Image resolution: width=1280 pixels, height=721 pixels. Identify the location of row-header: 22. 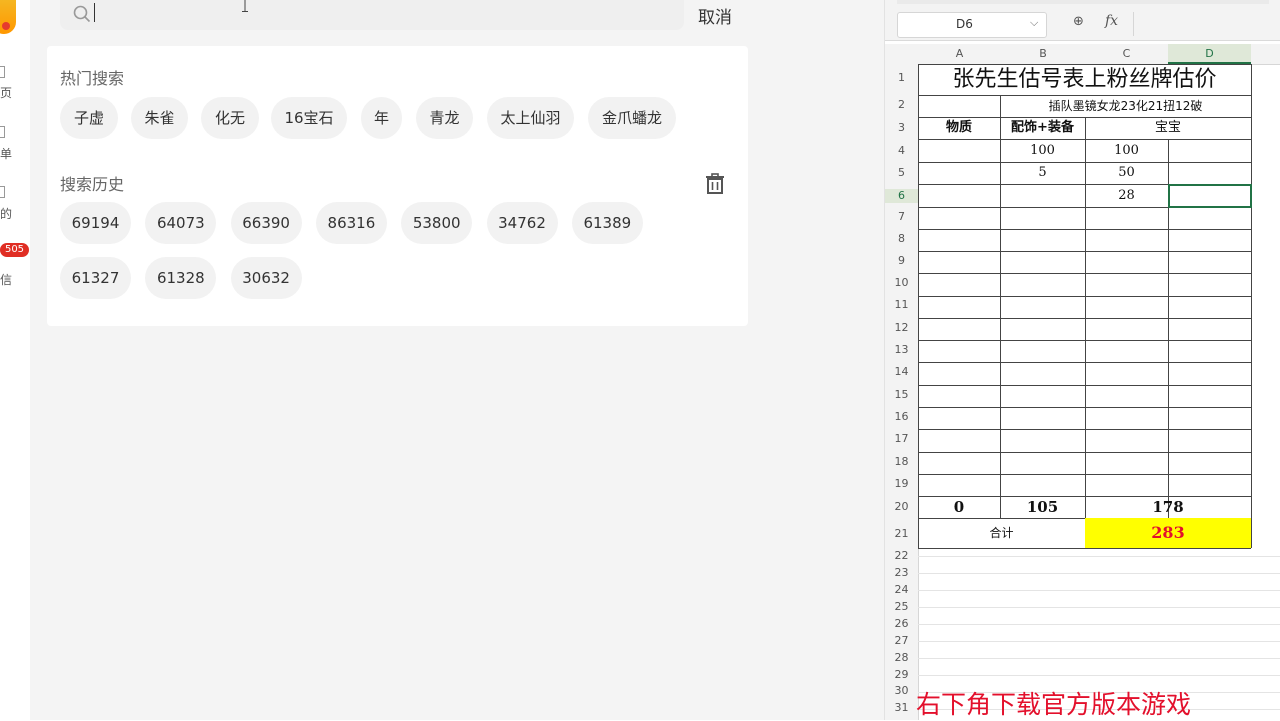
(901, 556).